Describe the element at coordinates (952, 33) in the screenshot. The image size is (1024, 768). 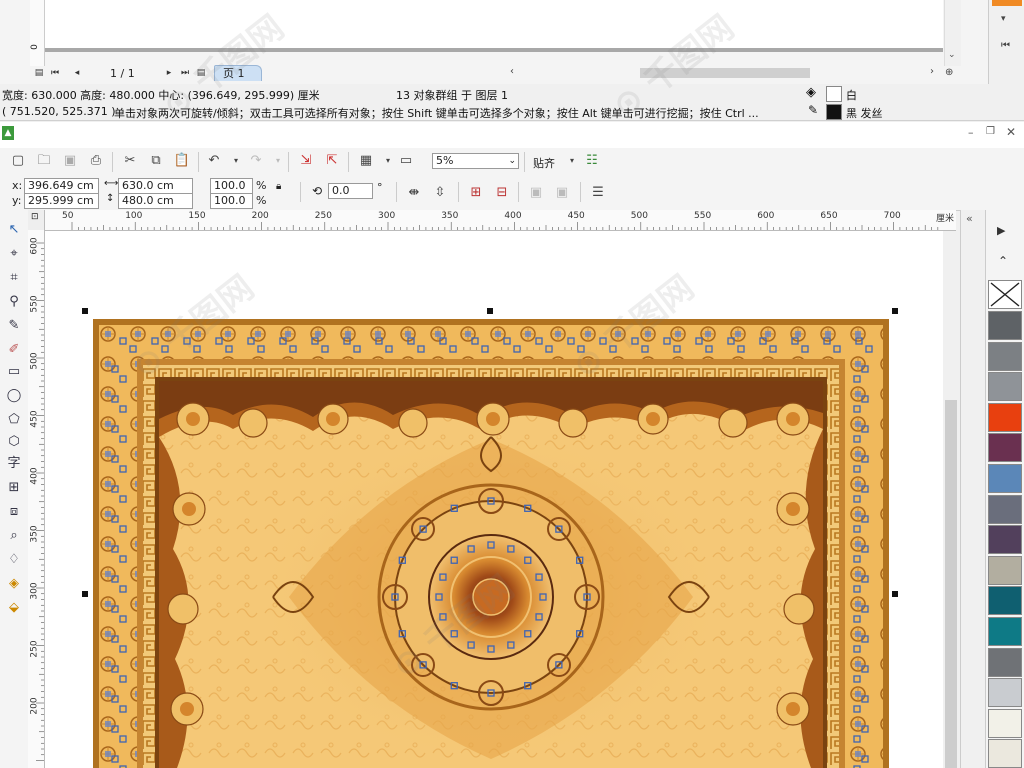
I see `top-vertical-scrollbar: ⌄` at that location.